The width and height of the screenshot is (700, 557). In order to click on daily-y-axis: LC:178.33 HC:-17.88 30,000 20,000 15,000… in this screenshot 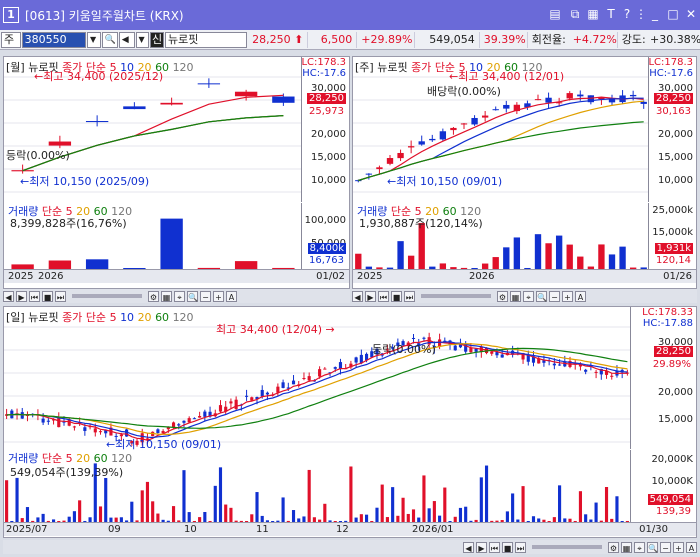, I will do `click(663, 378)`.